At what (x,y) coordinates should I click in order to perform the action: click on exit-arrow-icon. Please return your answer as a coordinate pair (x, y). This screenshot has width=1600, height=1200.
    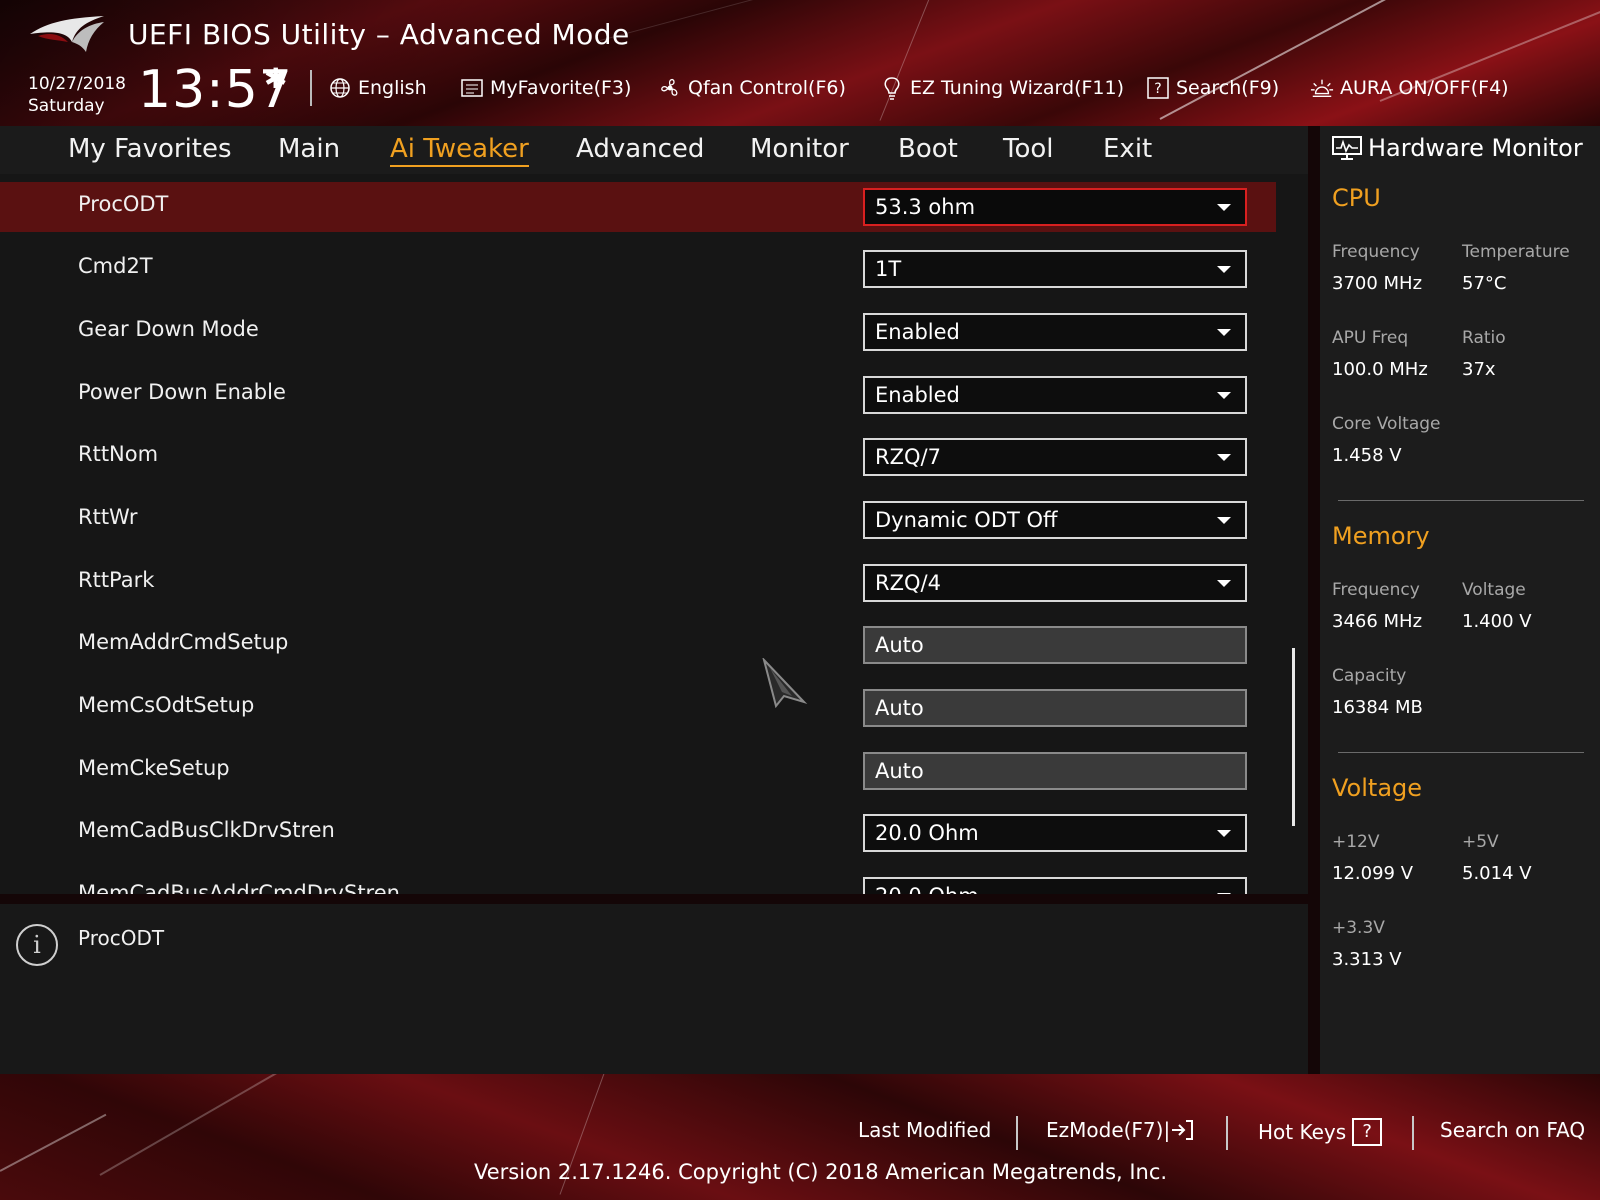
    Looking at the image, I should click on (1183, 1130).